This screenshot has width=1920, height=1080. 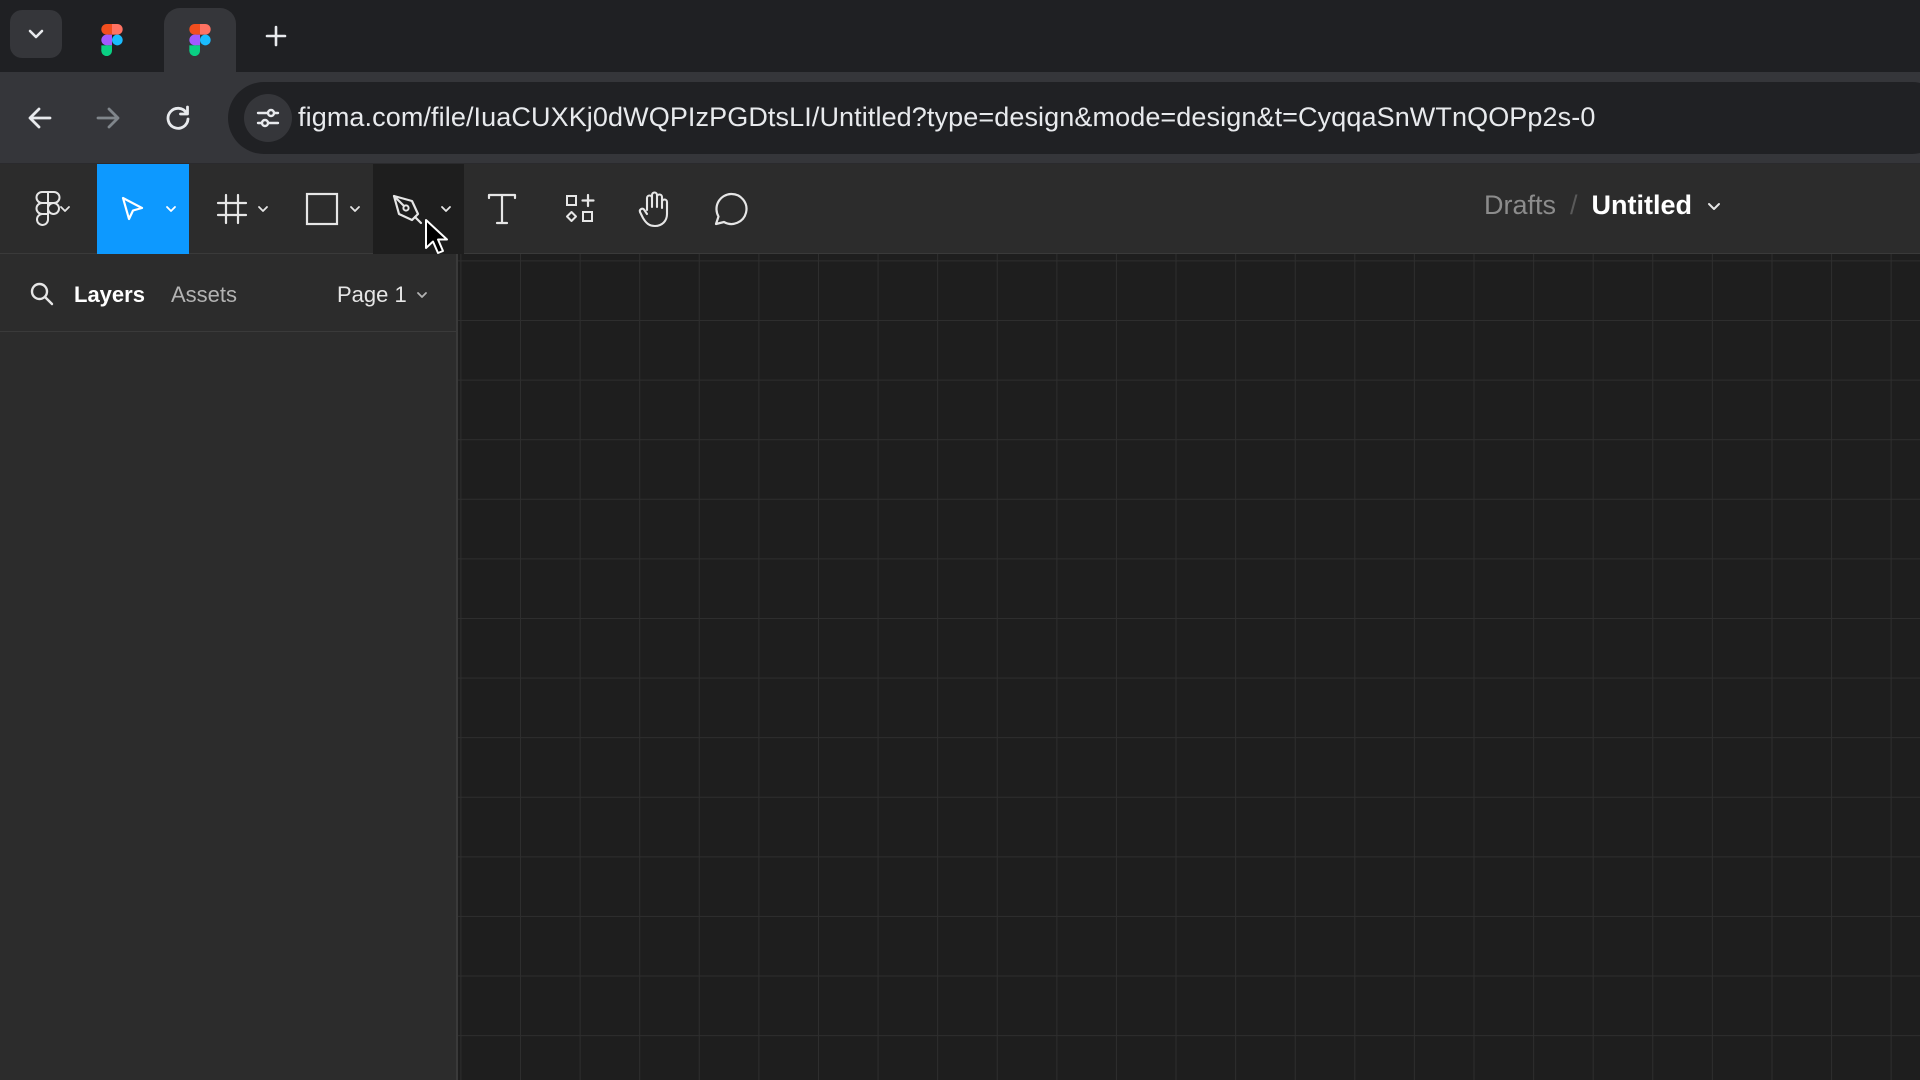 I want to click on resources-icon, so click(x=580, y=207).